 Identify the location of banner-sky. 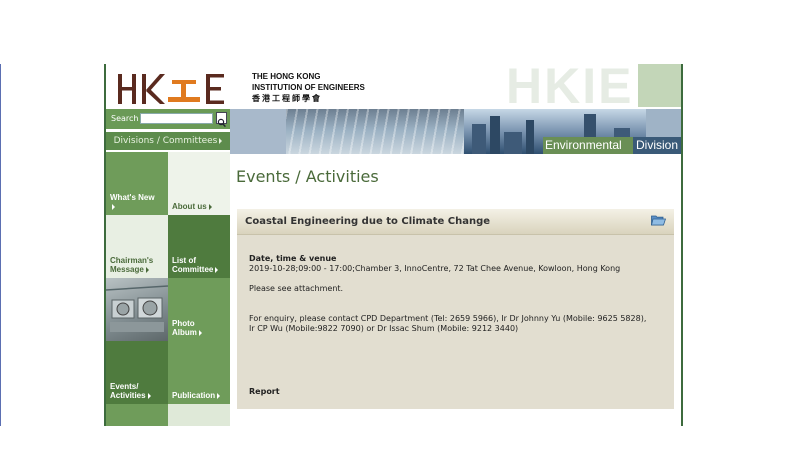
(258, 131).